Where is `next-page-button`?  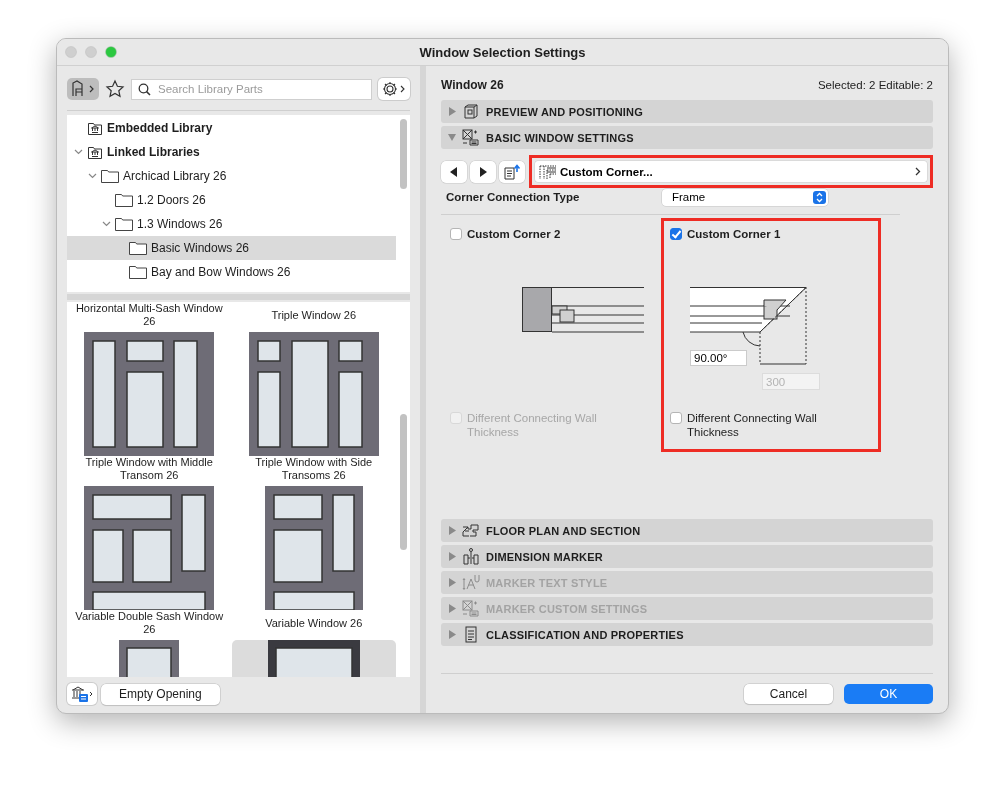 next-page-button is located at coordinates (483, 171).